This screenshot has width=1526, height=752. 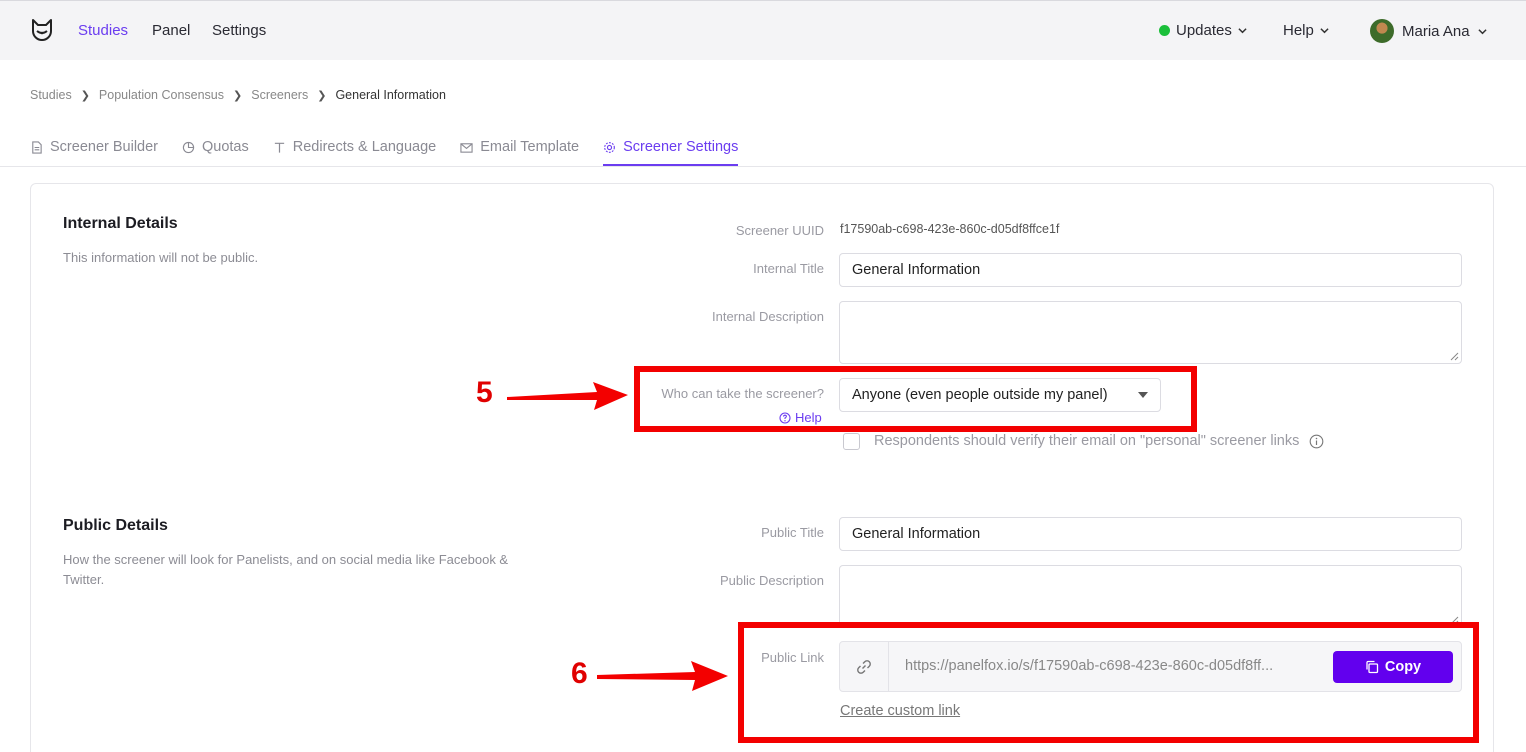 I want to click on annotation-number-6: 6, so click(x=579, y=673).